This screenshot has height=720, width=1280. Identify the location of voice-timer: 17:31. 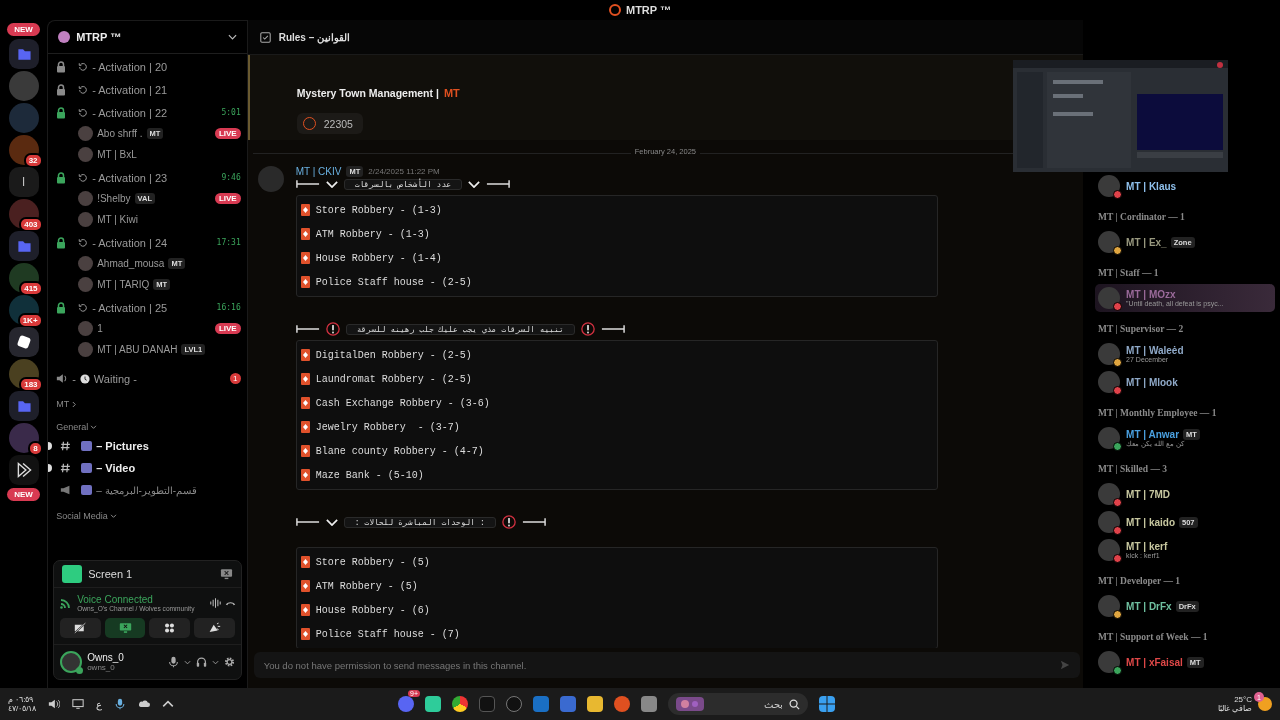
(228, 242).